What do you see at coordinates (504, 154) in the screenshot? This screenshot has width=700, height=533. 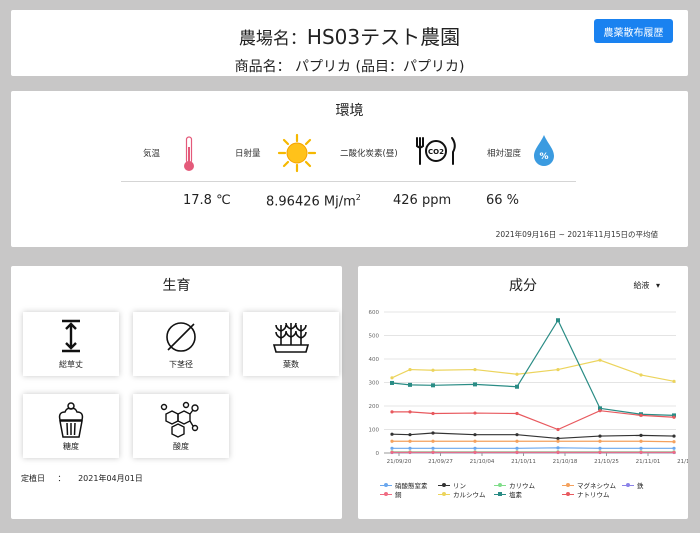 I see `humidity-label: 相対湿度` at bounding box center [504, 154].